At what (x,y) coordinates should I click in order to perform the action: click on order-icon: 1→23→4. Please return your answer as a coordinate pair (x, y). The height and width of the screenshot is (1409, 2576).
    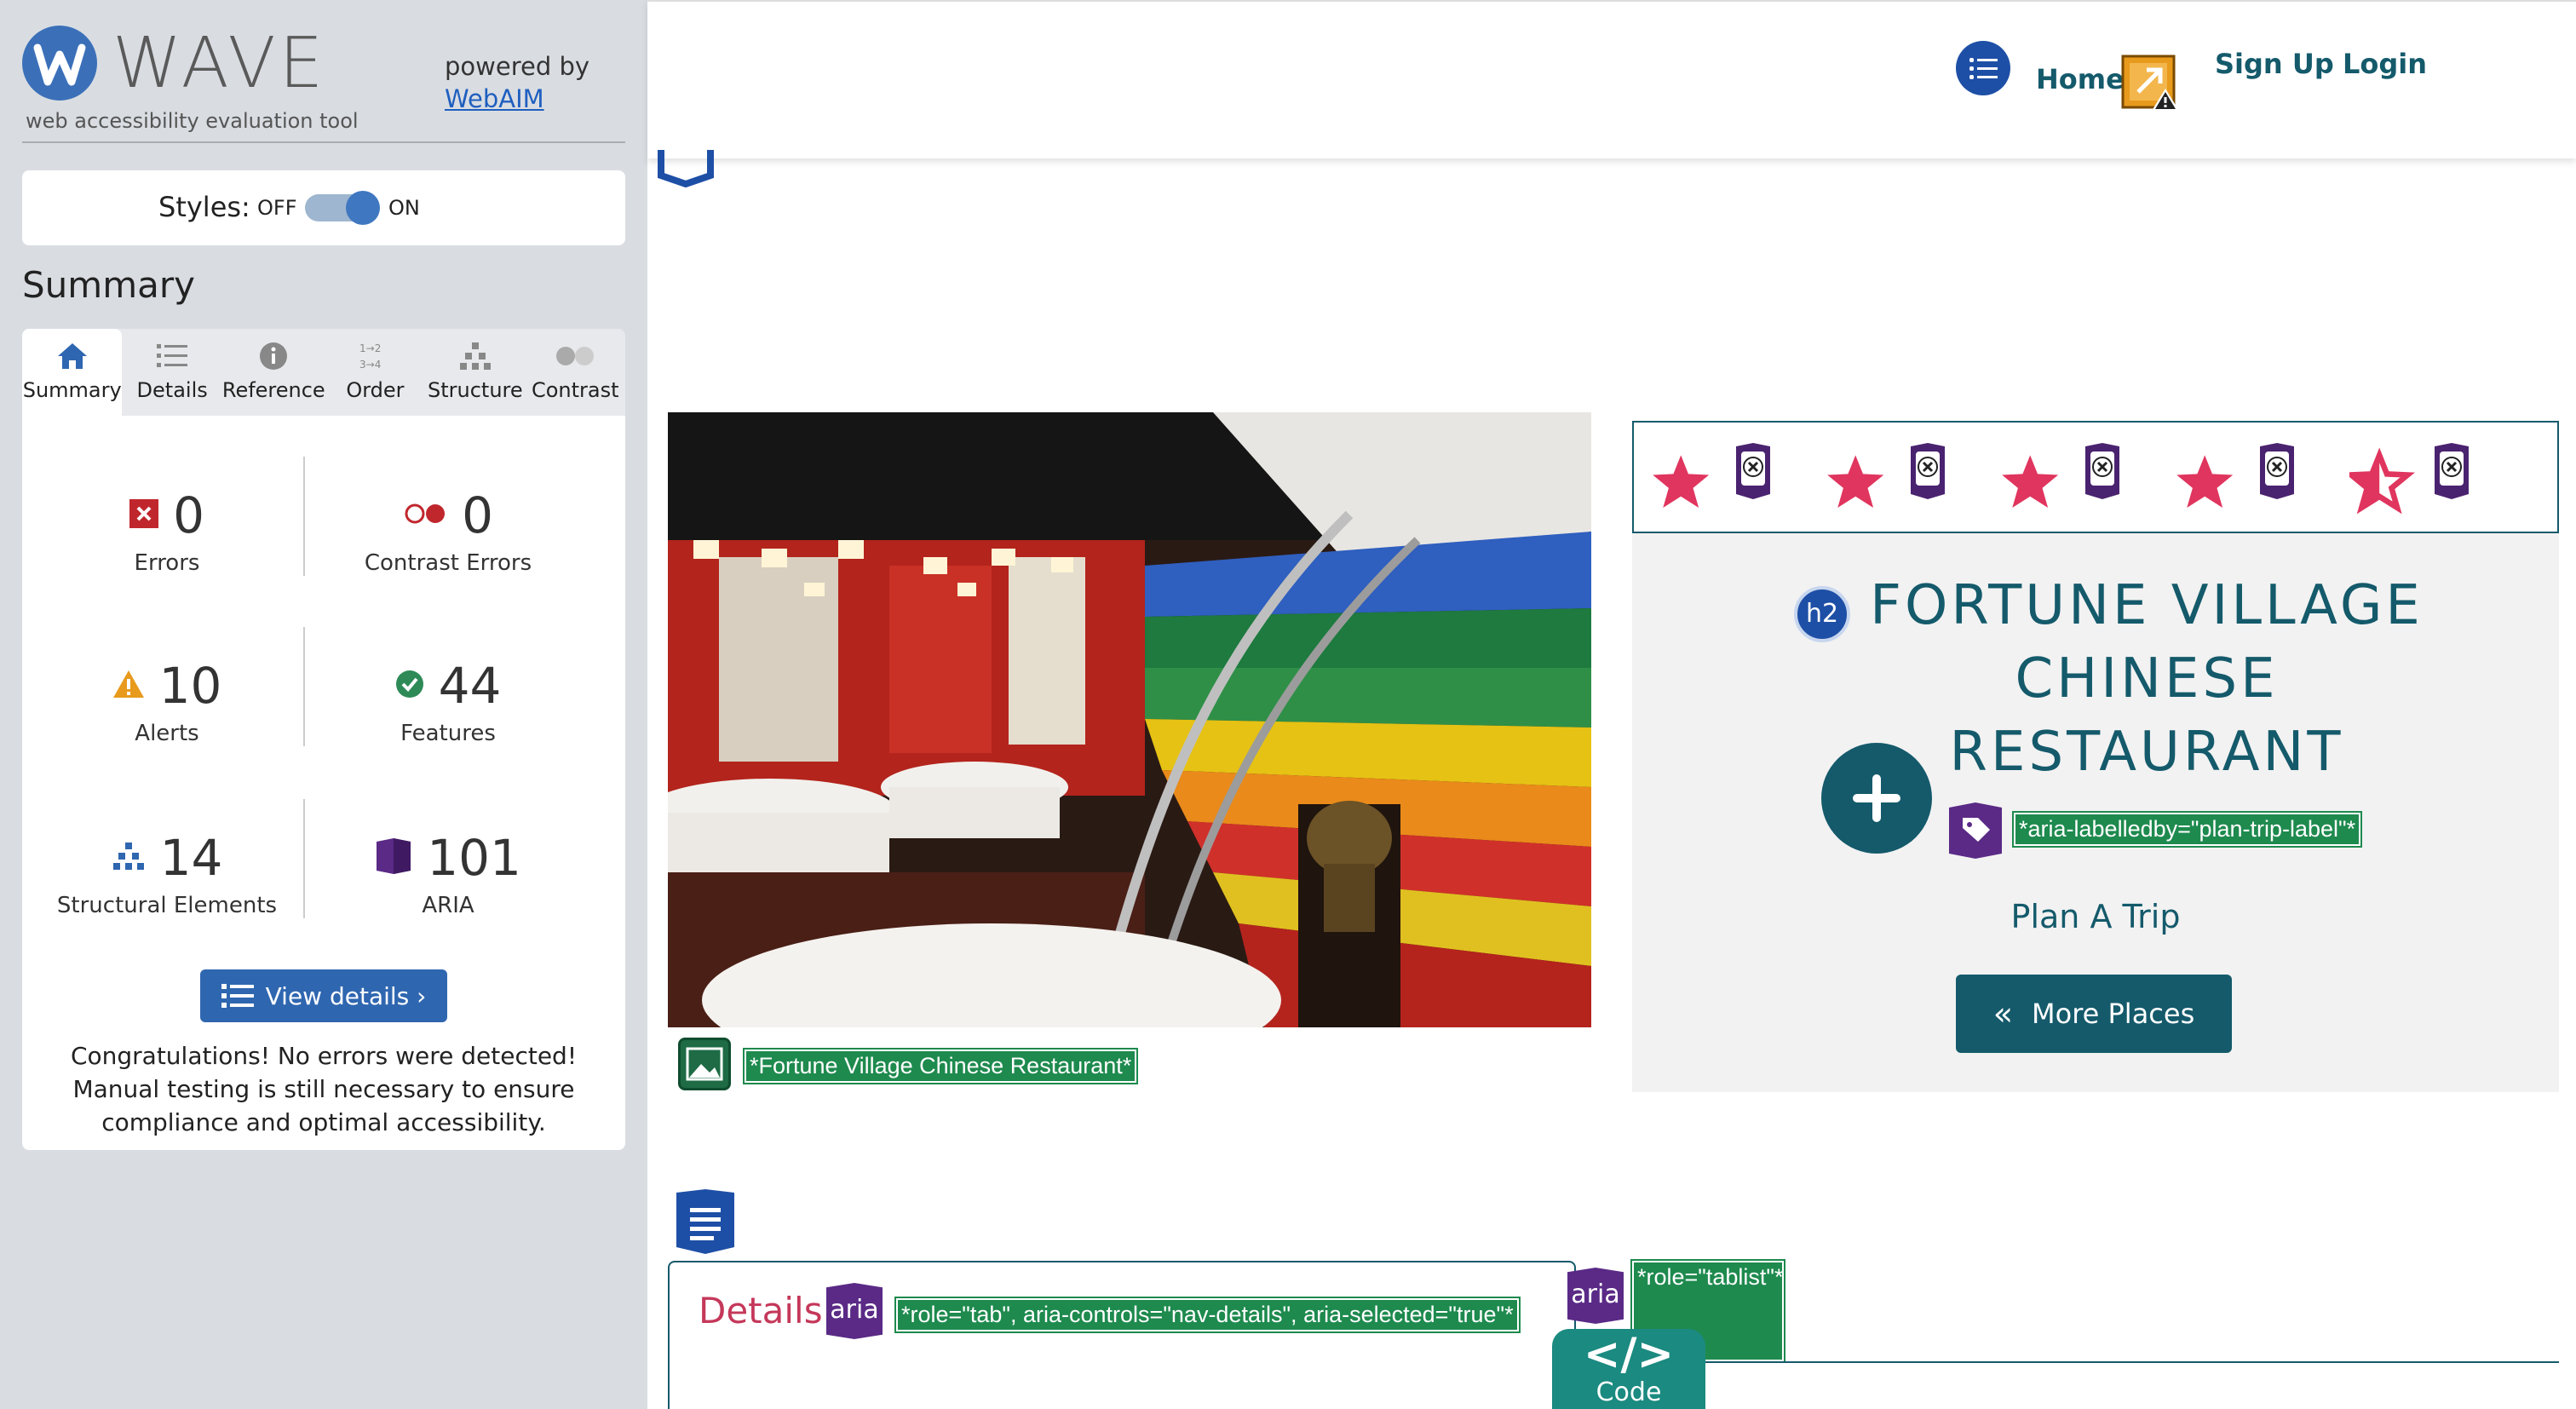
    Looking at the image, I should click on (370, 356).